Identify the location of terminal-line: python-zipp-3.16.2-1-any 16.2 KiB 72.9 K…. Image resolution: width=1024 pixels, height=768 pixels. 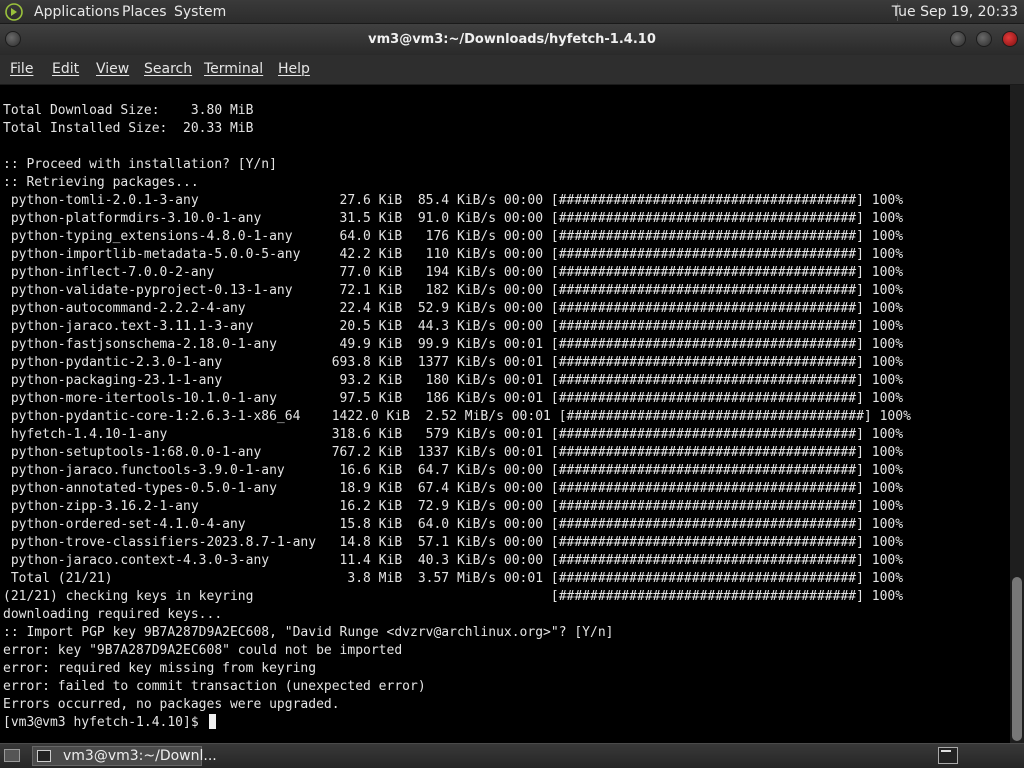
(453, 506).